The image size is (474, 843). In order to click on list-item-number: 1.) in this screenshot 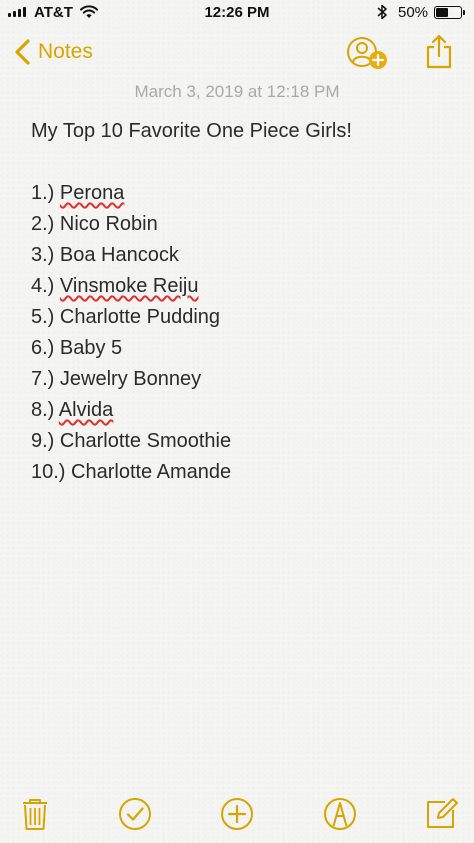, I will do `click(45, 193)`.